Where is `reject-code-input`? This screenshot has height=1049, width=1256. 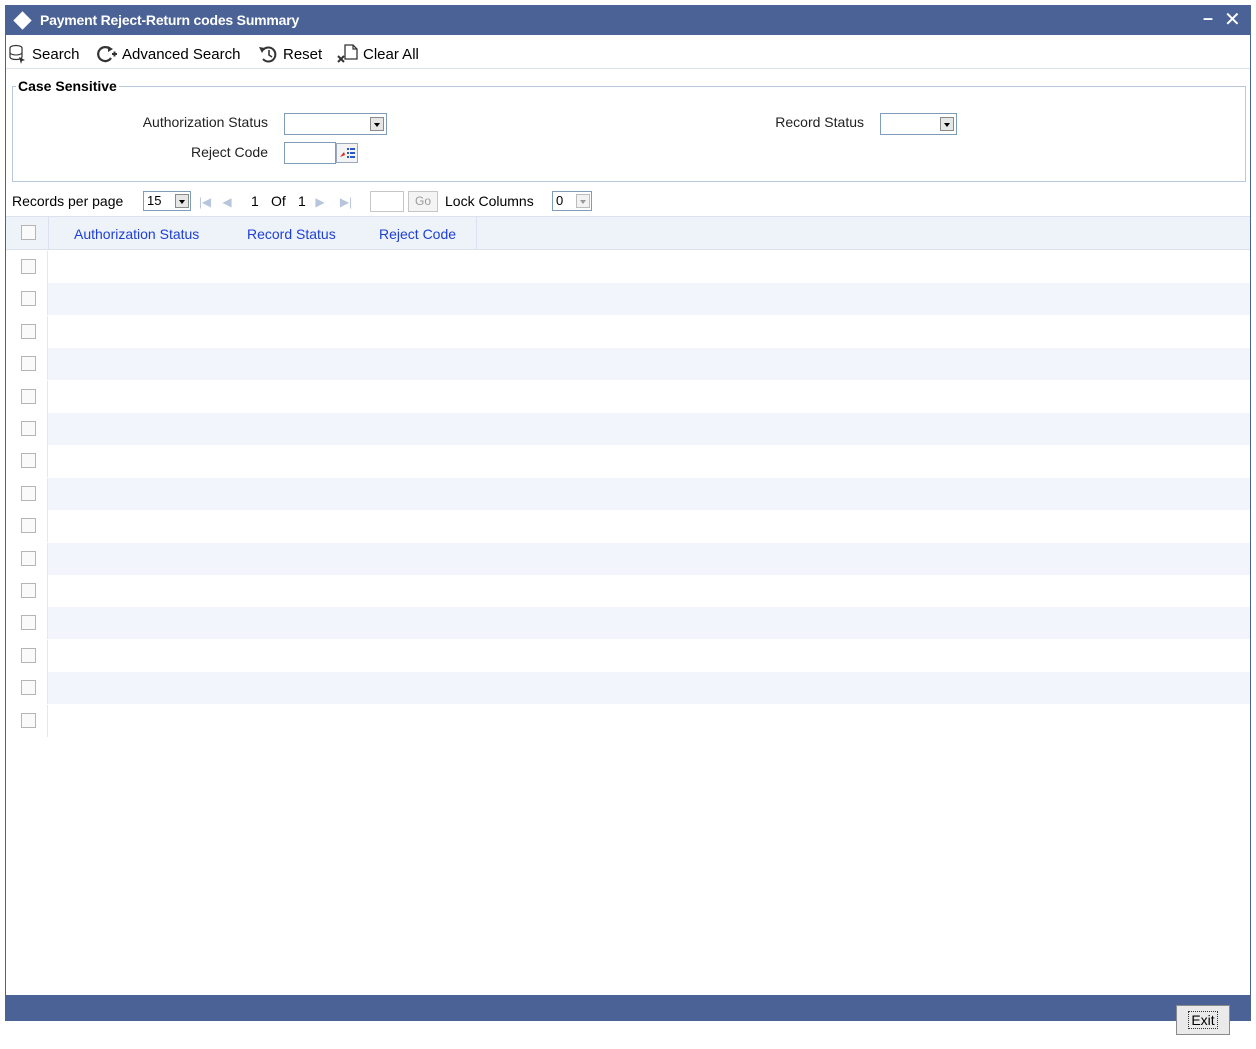 reject-code-input is located at coordinates (310, 153).